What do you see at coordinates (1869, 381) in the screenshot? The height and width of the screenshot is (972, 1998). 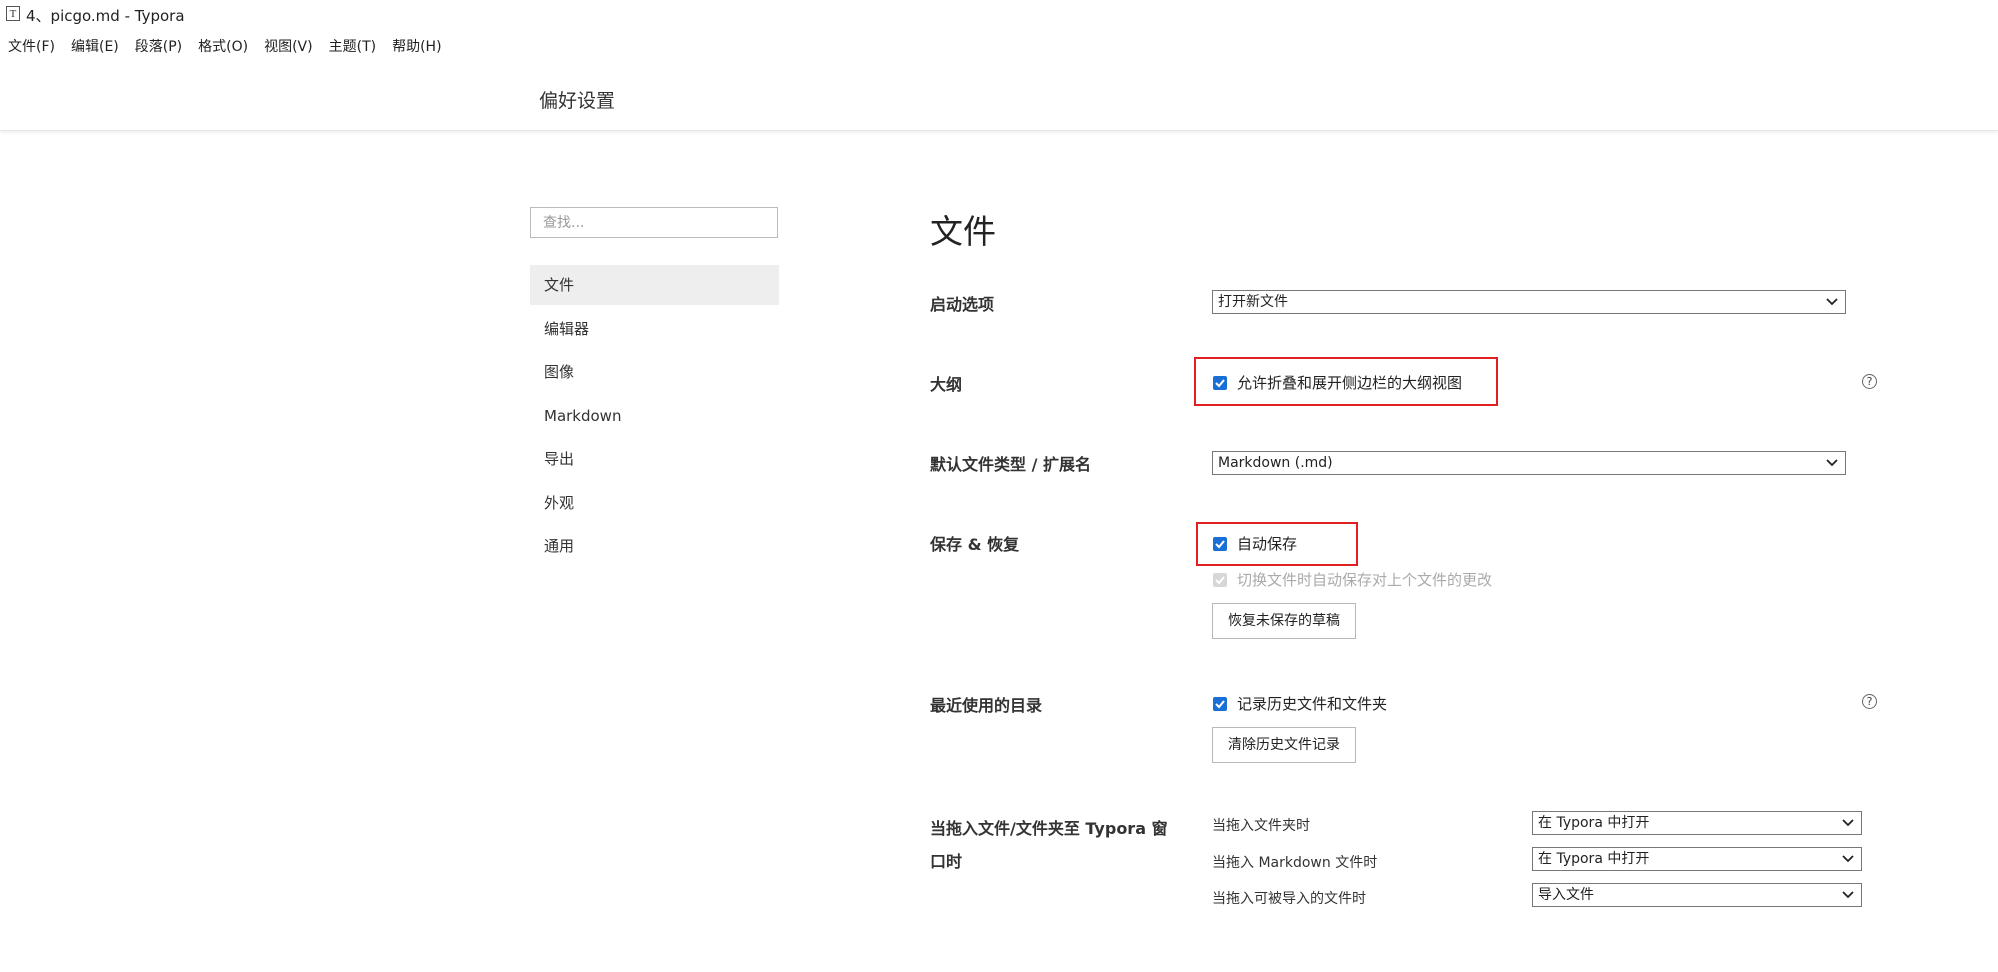 I see `outline-help-icon: ?` at bounding box center [1869, 381].